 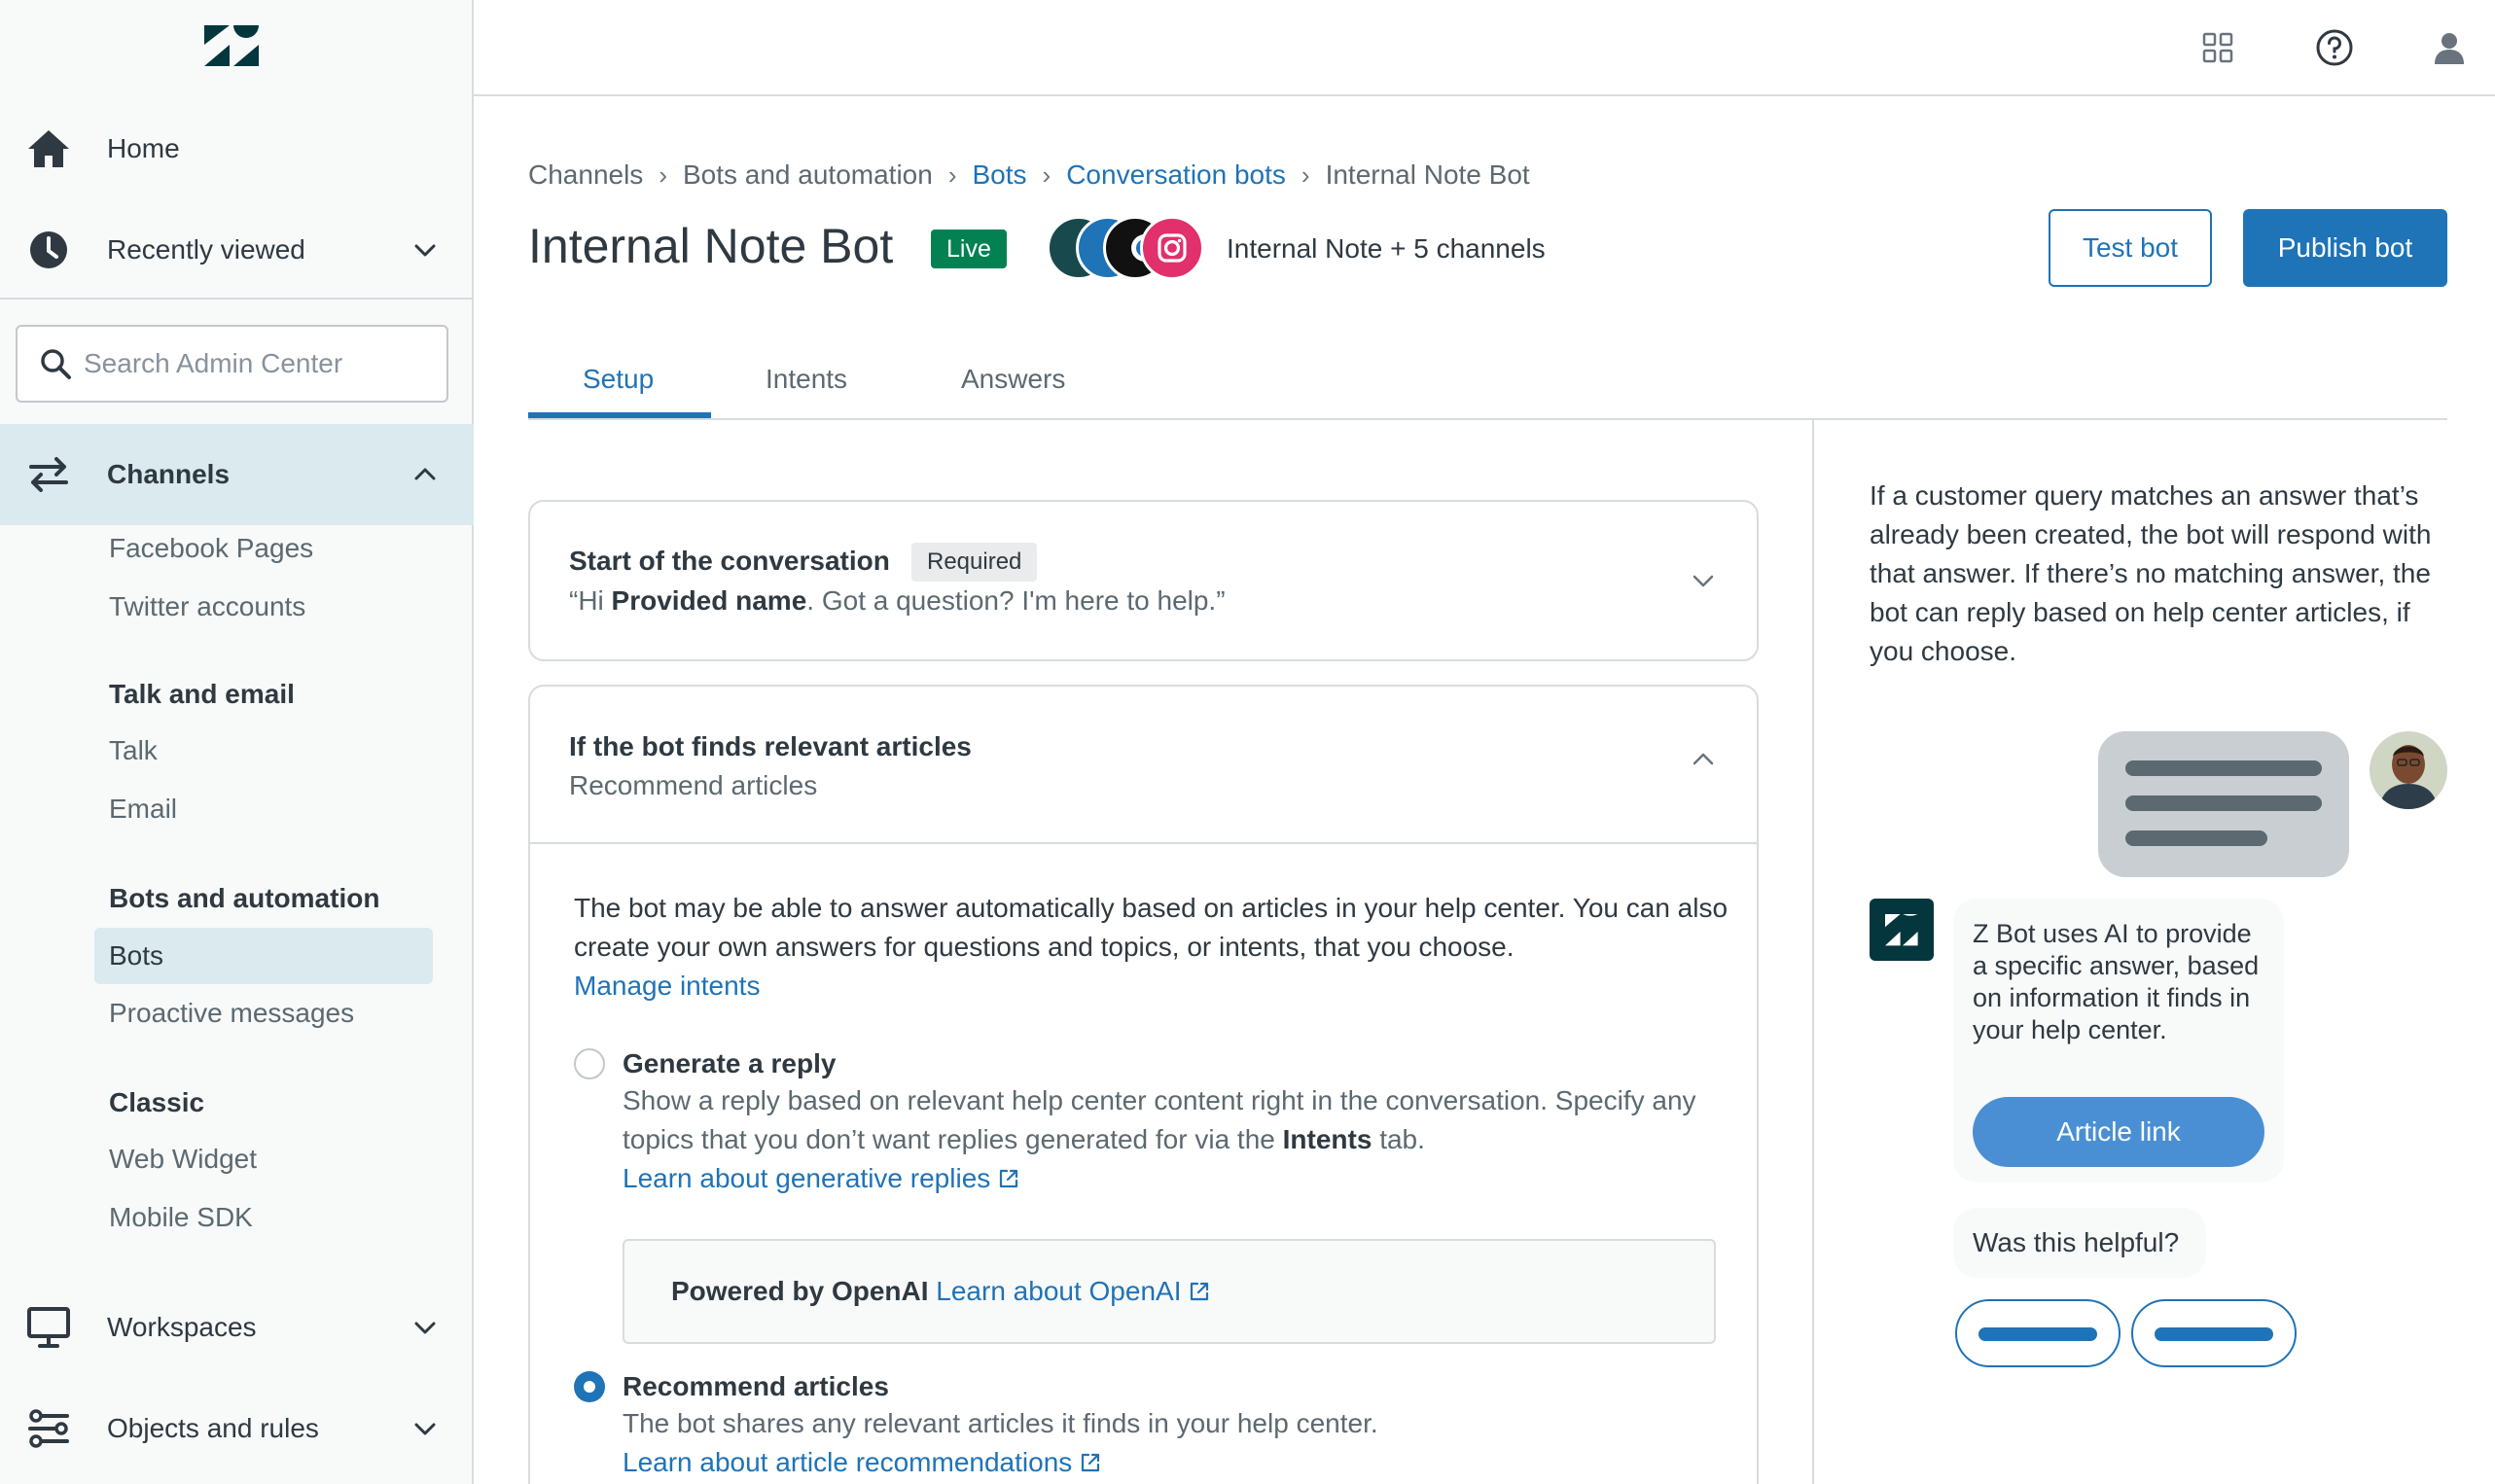 What do you see at coordinates (1902, 930) in the screenshot?
I see `zendesk-bot-avatar-icon` at bounding box center [1902, 930].